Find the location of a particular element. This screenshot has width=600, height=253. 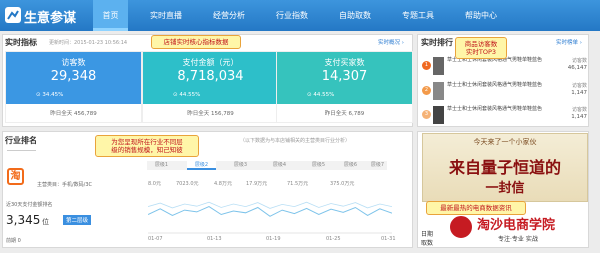

visitors-yesterday: 昨日全天 456,789 is located at coordinates (73, 114).